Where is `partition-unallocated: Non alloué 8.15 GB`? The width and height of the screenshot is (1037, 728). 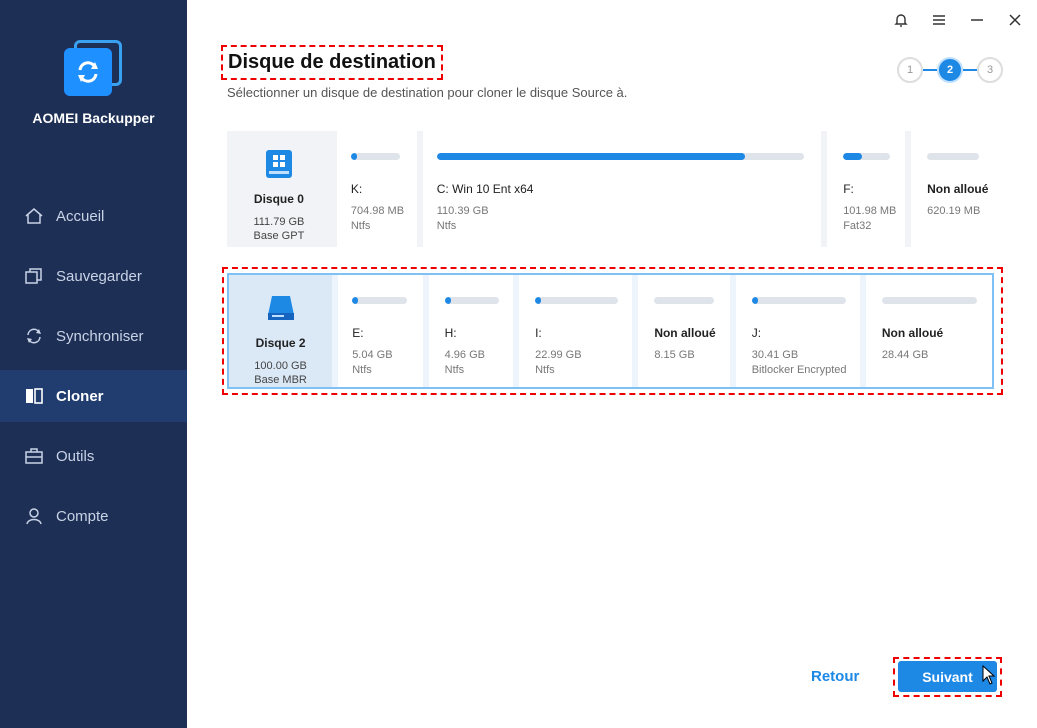 partition-unallocated: Non alloué 8.15 GB is located at coordinates (684, 331).